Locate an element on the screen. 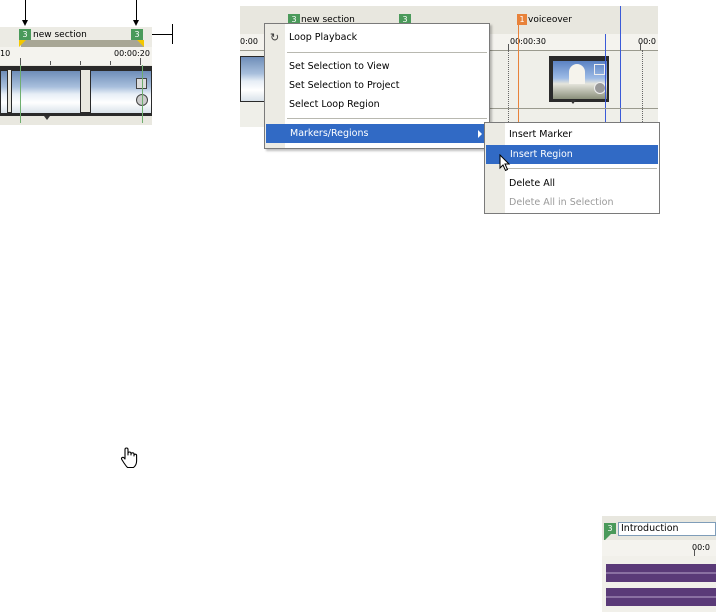 Image resolution: width=716 pixels, height=612 pixels. menu-item-label: Delete All in Selection is located at coordinates (561, 202).